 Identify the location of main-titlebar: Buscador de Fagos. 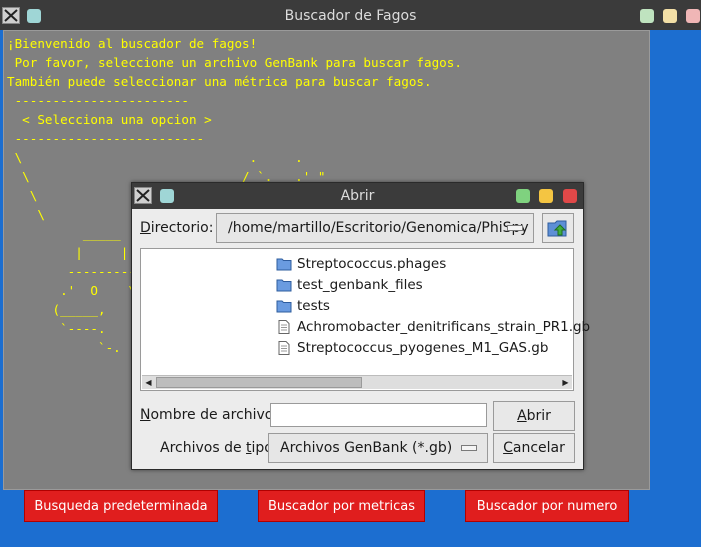
(350, 15).